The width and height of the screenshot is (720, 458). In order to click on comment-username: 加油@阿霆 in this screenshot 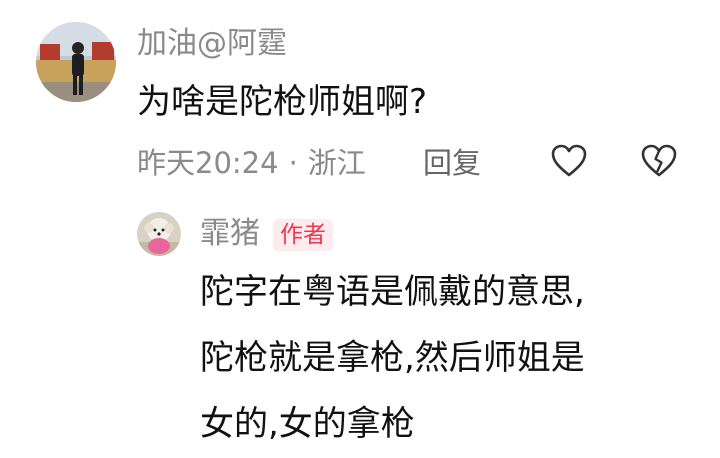, I will do `click(212, 44)`.